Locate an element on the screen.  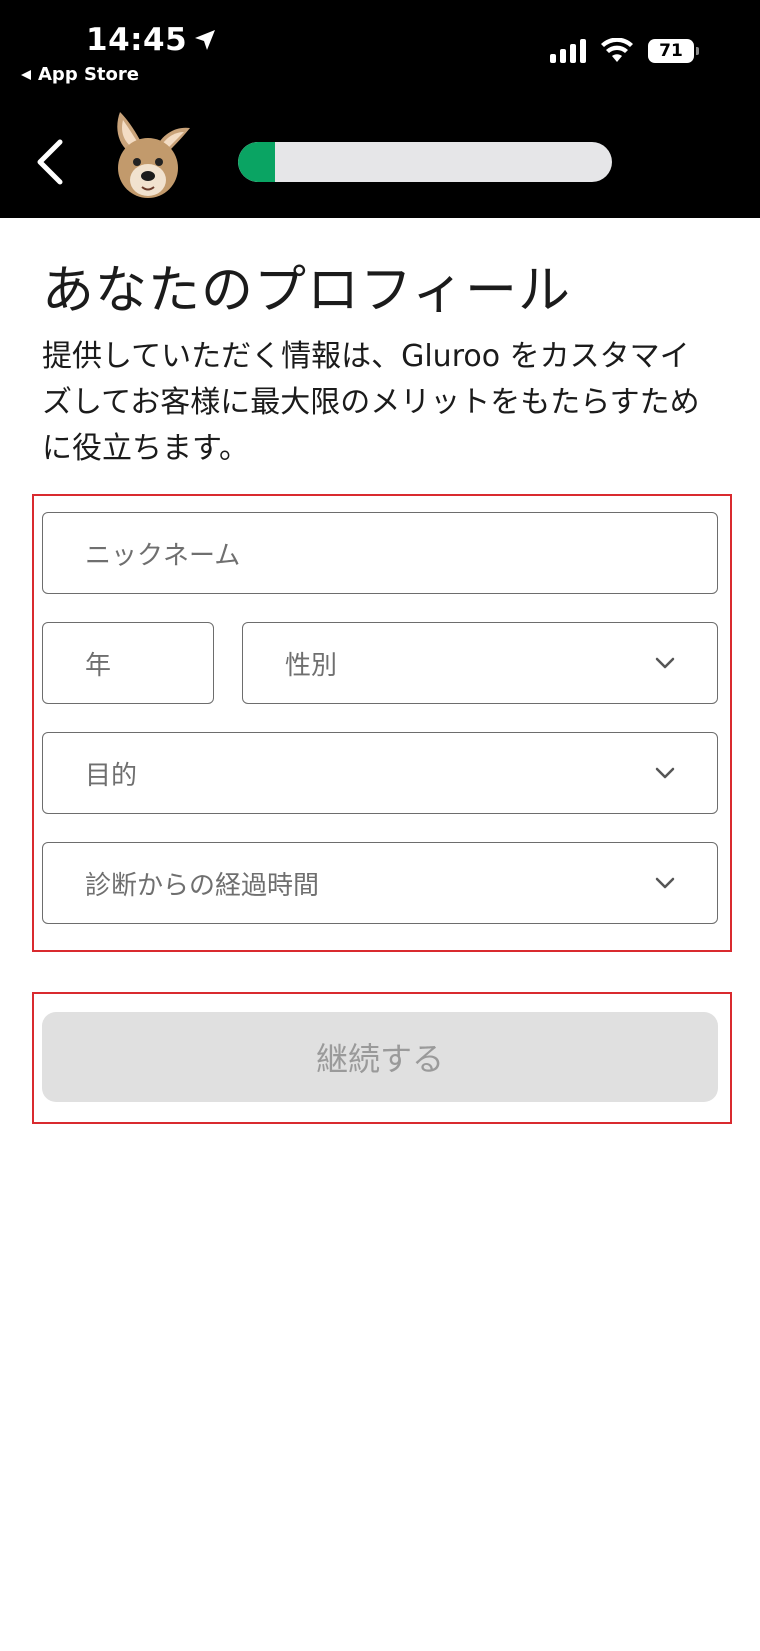
progress-fill is located at coordinates (257, 162).